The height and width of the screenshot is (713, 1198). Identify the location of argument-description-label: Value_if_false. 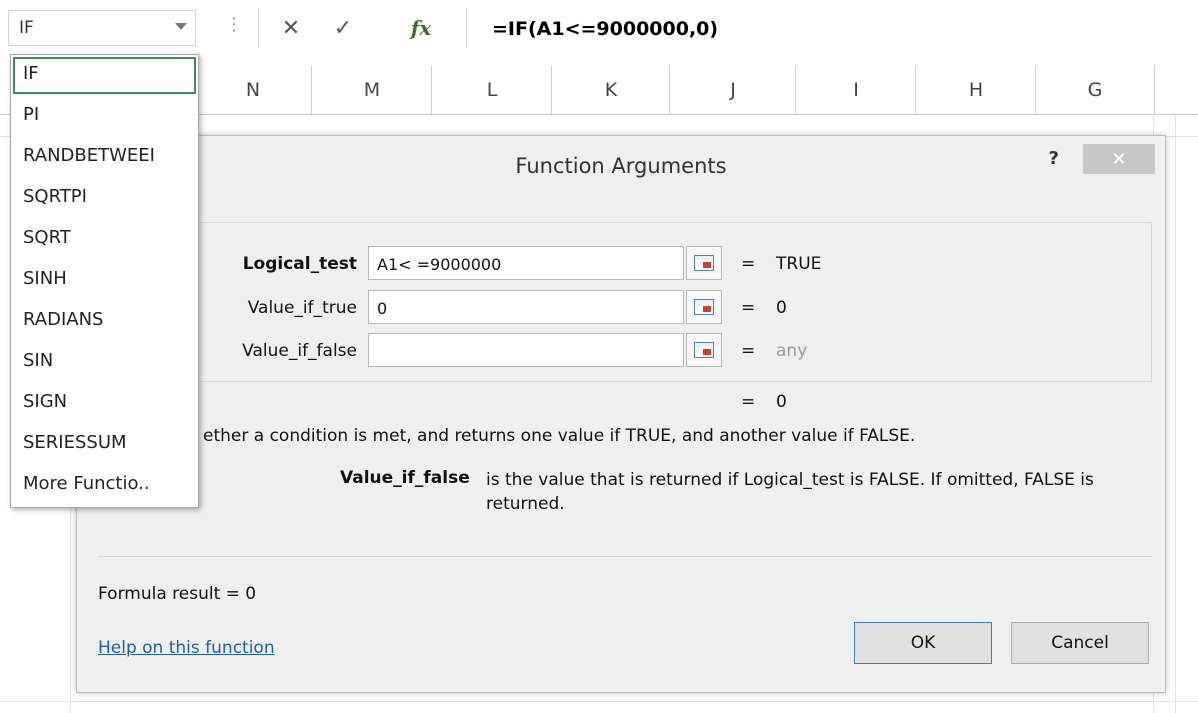
(405, 478).